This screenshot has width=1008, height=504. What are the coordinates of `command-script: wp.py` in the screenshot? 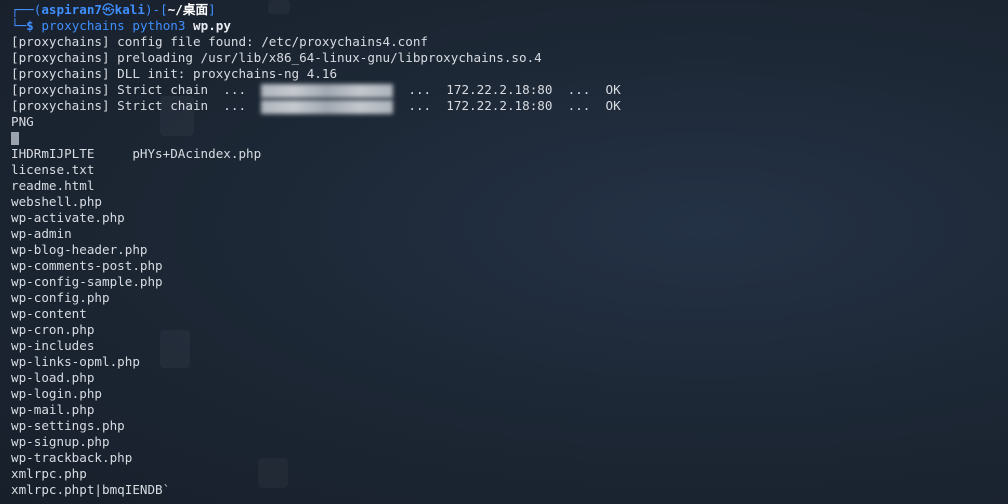 It's located at (212, 25).